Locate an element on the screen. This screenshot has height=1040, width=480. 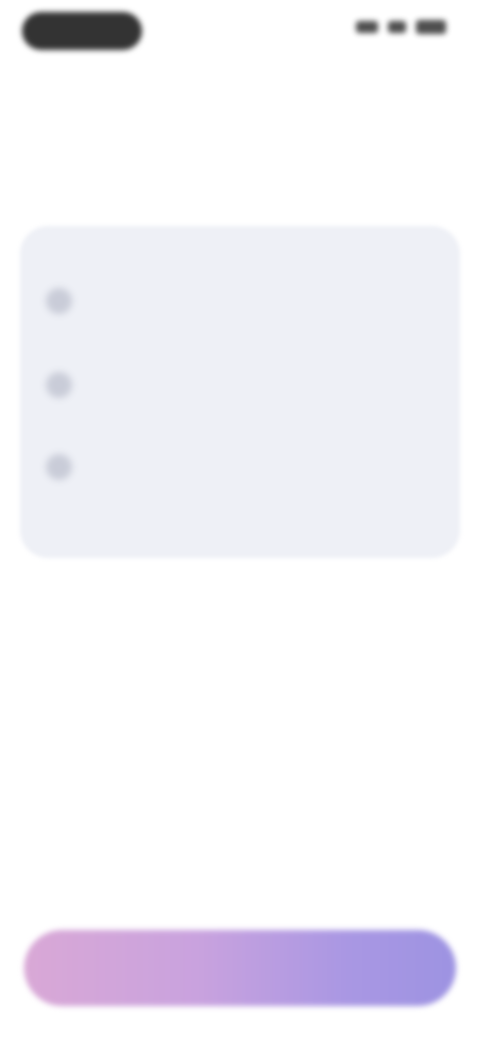
status-bar is located at coordinates (240, 32).